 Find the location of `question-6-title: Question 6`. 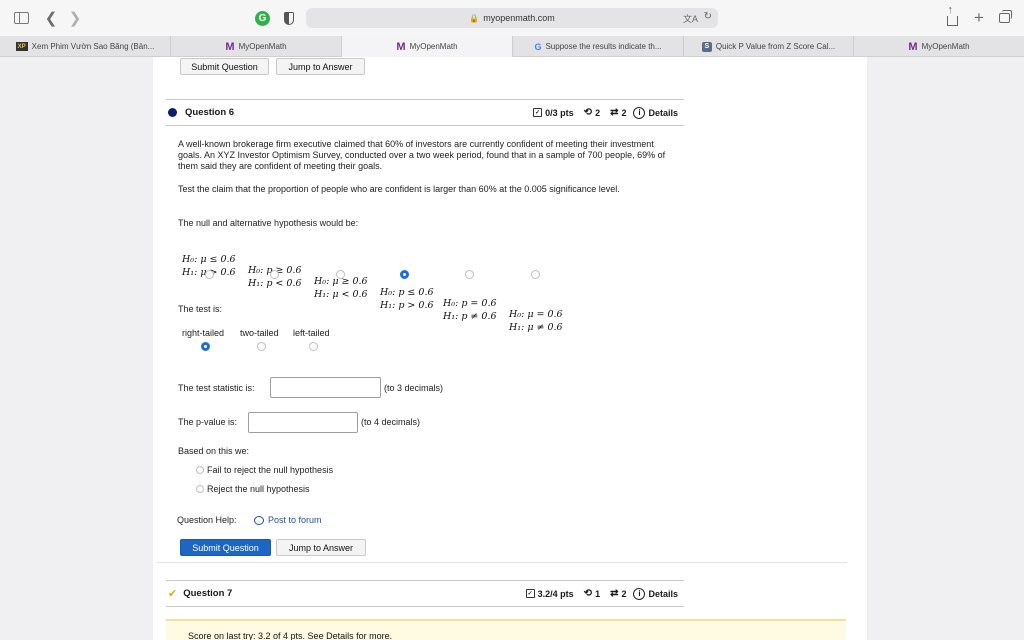

question-6-title: Question 6 is located at coordinates (210, 112).